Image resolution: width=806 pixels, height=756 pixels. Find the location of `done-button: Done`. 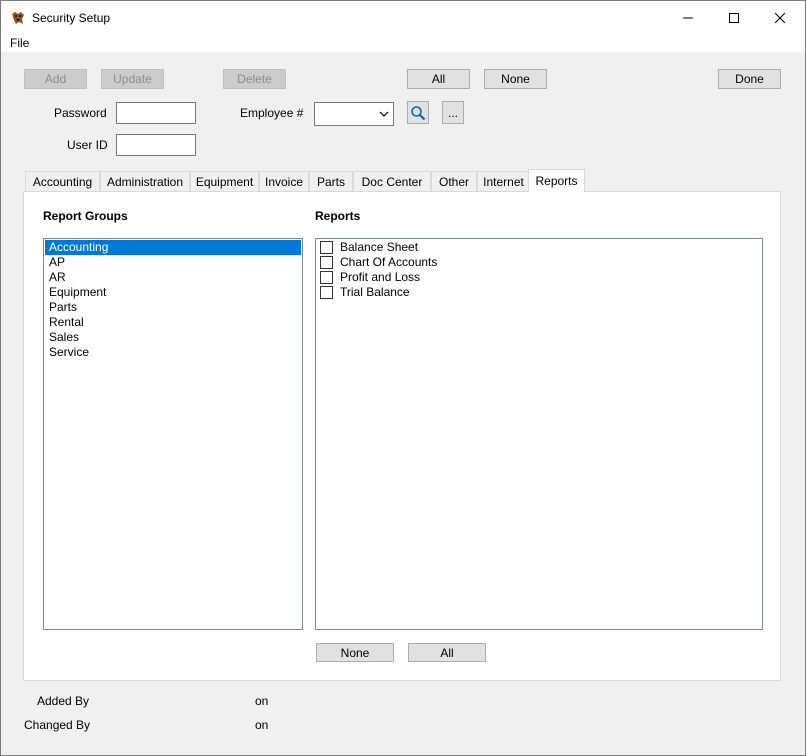

done-button: Done is located at coordinates (749, 79).